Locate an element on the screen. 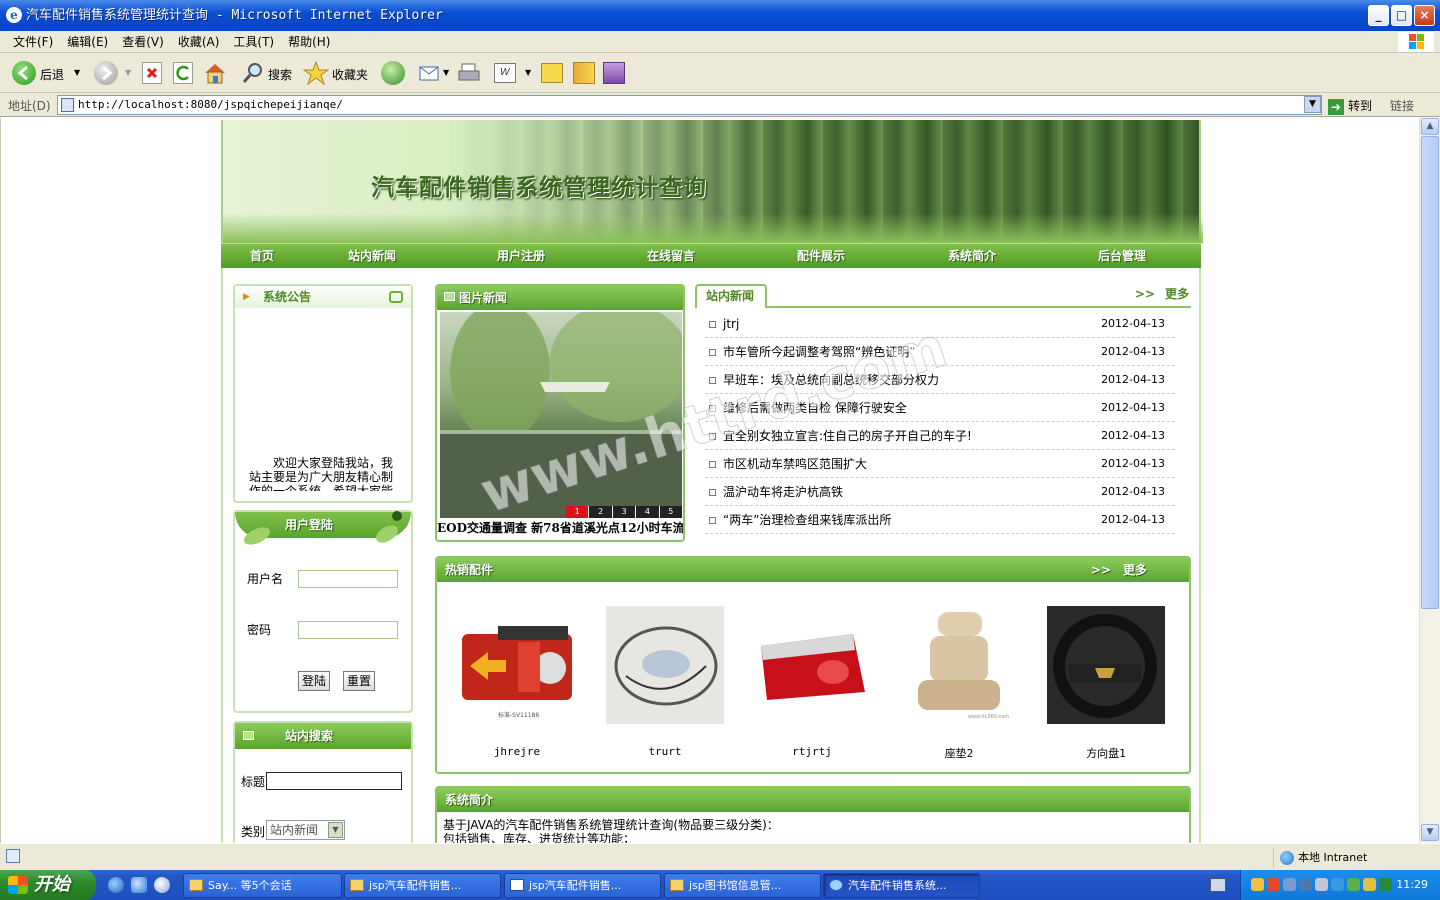  edit-word-icon: W is located at coordinates (505, 73).